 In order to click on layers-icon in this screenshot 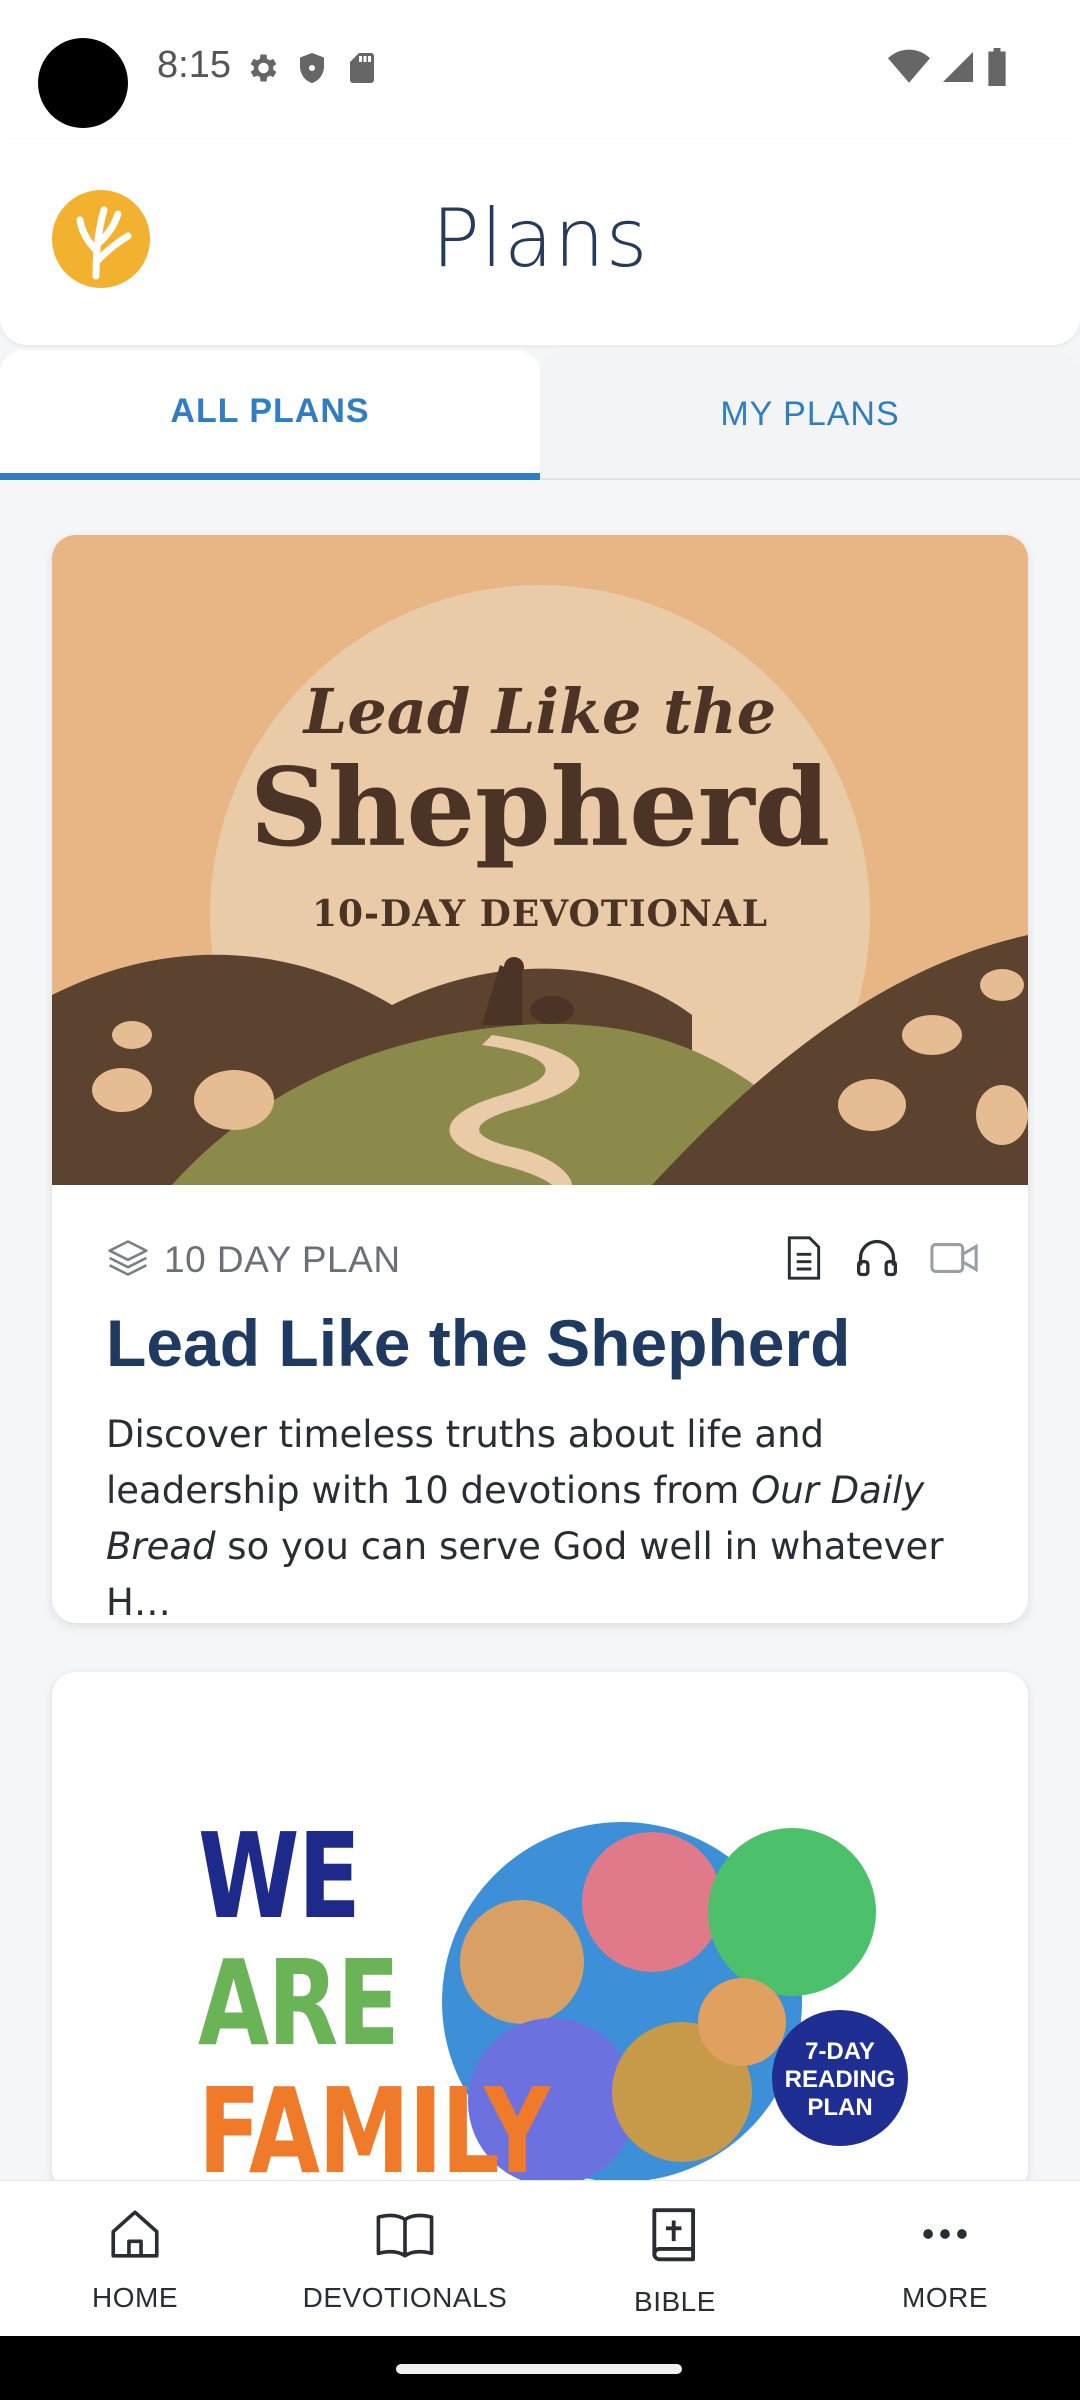, I will do `click(128, 1260)`.